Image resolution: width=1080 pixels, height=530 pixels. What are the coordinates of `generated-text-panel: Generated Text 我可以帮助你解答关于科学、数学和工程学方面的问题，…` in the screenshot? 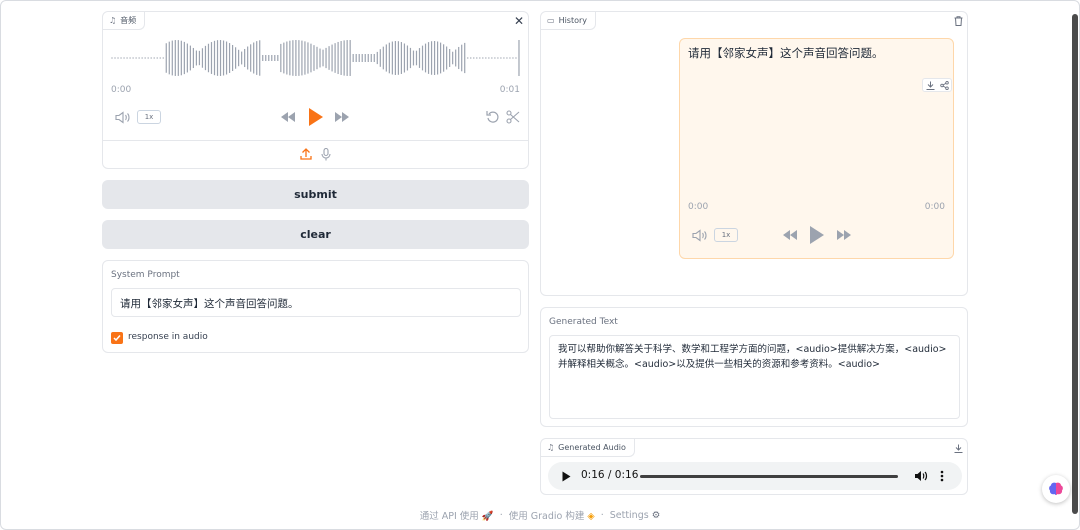 It's located at (754, 367).